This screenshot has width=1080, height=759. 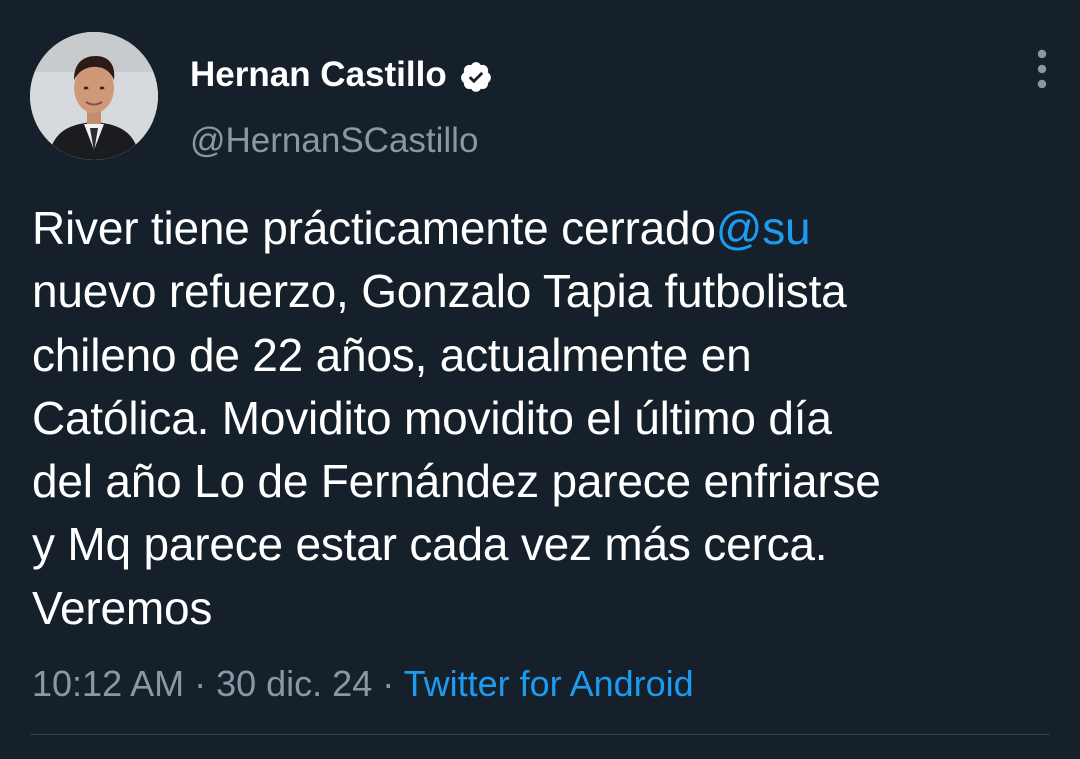 What do you see at coordinates (108, 683) in the screenshot?
I see `tweet-time: 10:12 AM` at bounding box center [108, 683].